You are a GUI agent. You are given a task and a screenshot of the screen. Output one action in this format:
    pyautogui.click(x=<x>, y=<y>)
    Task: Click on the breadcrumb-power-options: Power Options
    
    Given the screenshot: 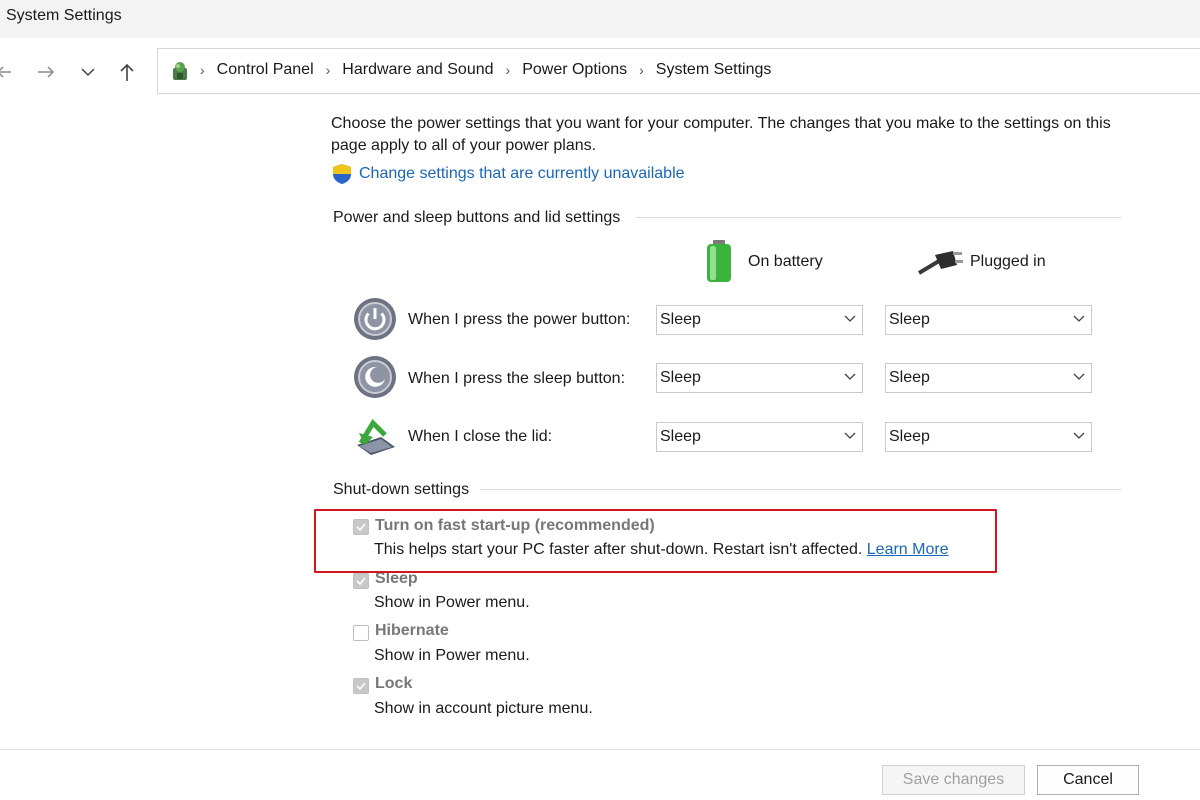 What is the action you would take?
    pyautogui.click(x=574, y=70)
    